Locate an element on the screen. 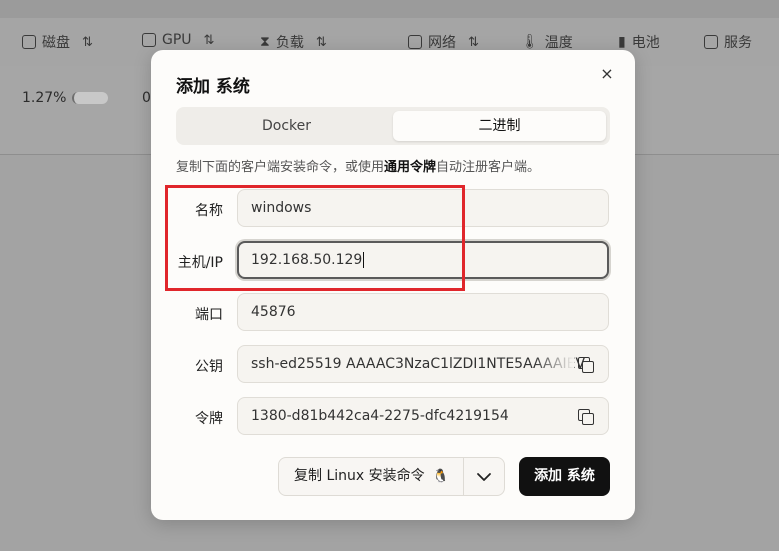  column-label: 网络 is located at coordinates (442, 43).